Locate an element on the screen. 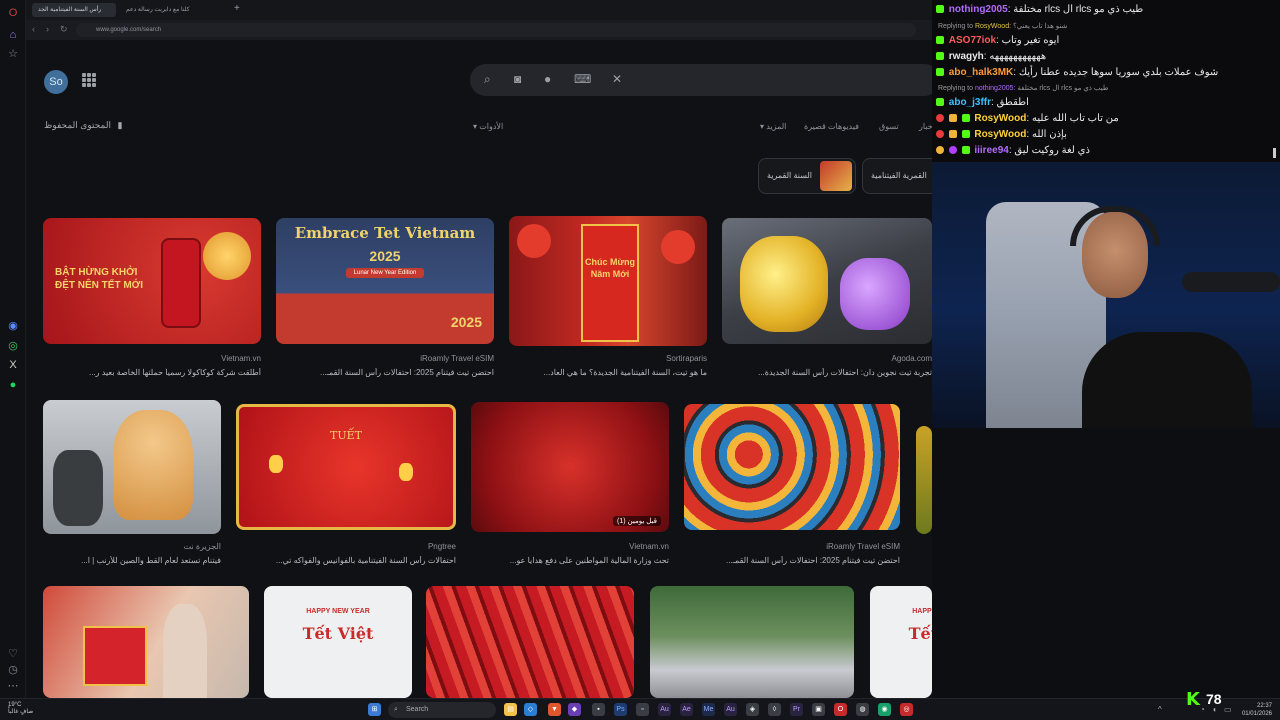 Image resolution: width=1280 pixels, height=720 pixels. lion-dance-purple is located at coordinates (875, 294).